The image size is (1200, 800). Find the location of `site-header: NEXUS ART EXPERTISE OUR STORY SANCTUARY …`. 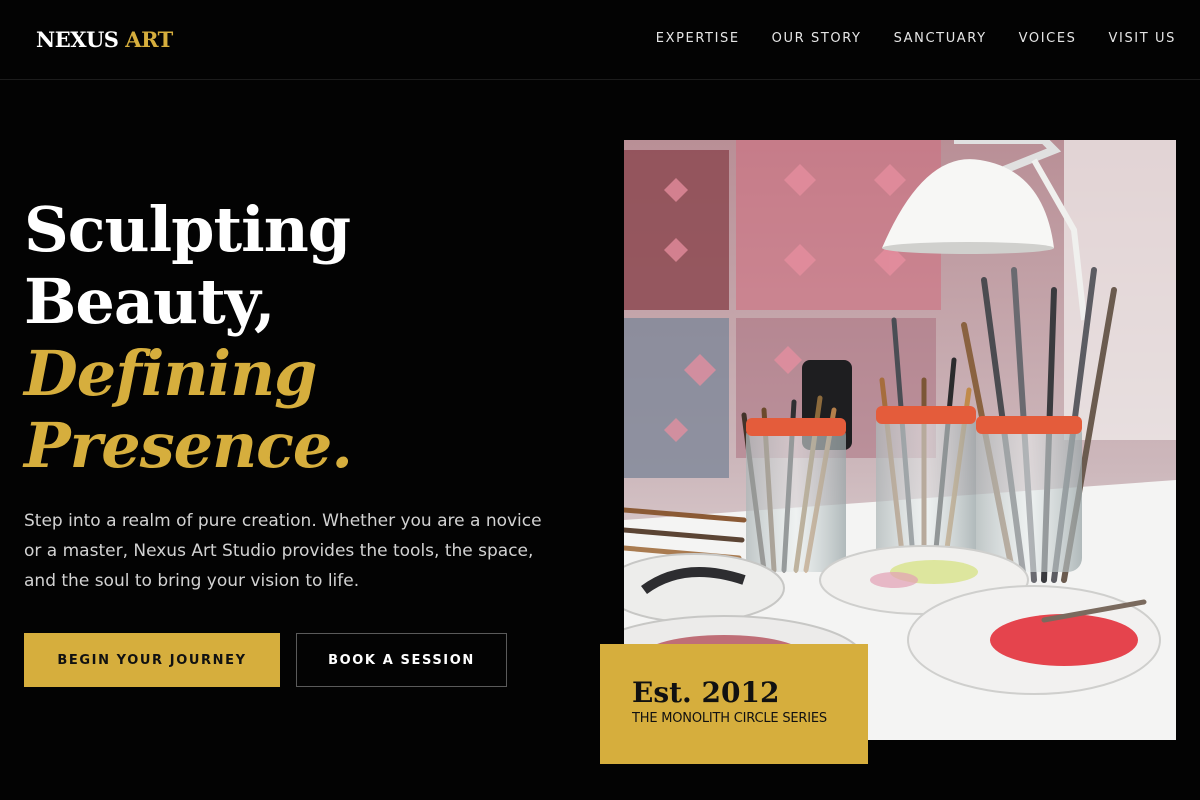

site-header: NEXUS ART EXPERTISE OUR STORY SANCTUARY … is located at coordinates (600, 40).